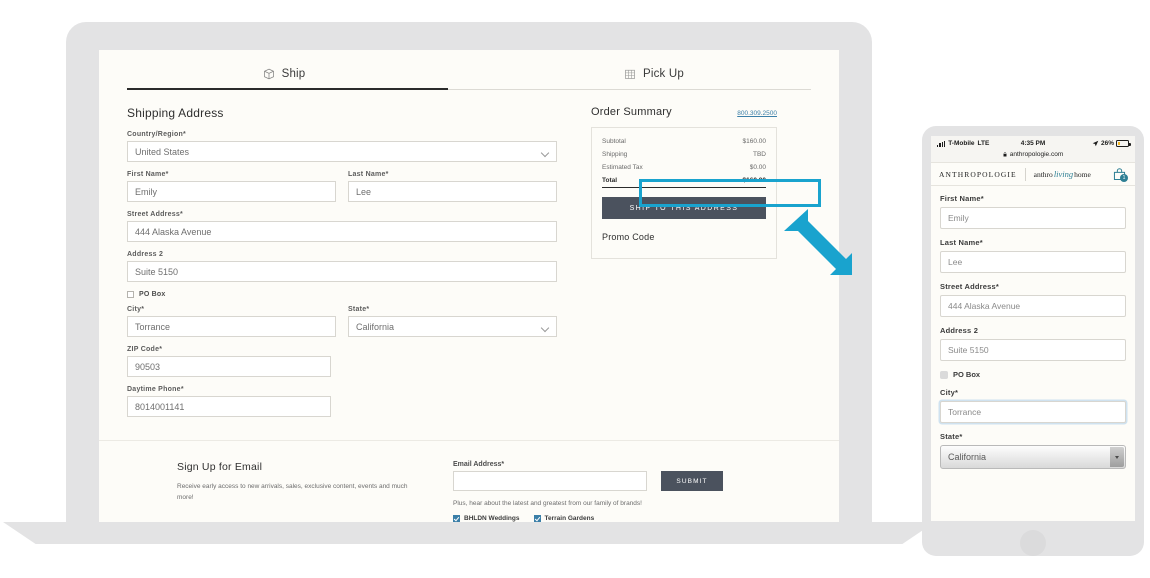  What do you see at coordinates (456, 518) in the screenshot?
I see `bhldn-checkbox` at bounding box center [456, 518].